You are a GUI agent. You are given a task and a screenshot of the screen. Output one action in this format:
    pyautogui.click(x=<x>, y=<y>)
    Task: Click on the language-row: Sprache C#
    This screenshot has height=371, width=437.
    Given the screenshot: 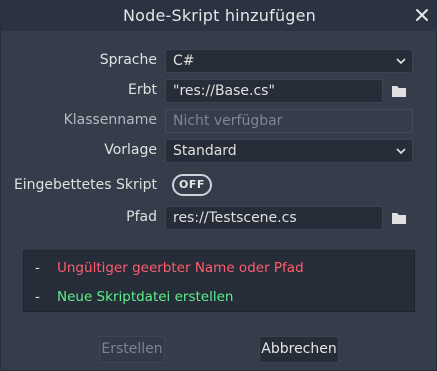 What is the action you would take?
    pyautogui.click(x=219, y=61)
    